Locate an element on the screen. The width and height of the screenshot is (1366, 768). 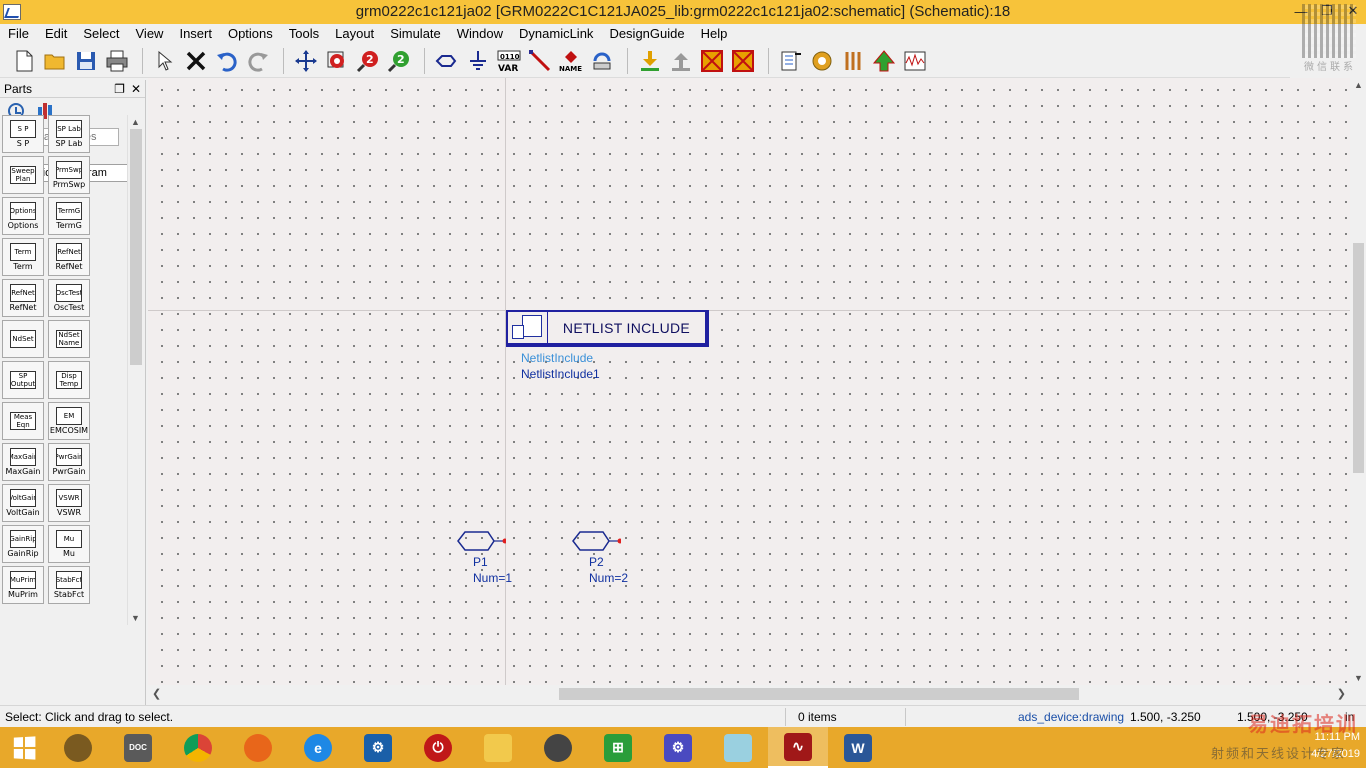
panel-close-icon: ✕ is located at coordinates (136, 89).